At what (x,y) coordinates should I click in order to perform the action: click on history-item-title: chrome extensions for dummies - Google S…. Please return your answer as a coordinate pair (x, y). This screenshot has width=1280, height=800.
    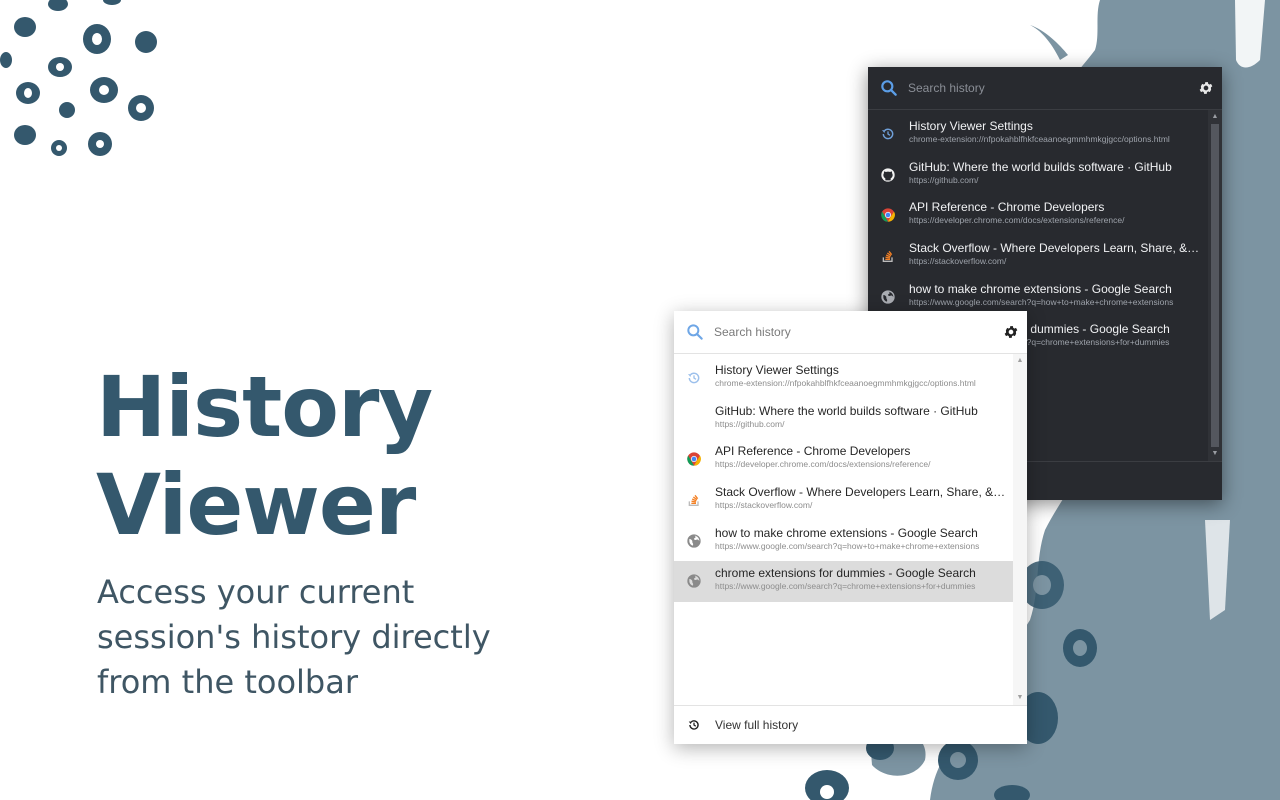
    Looking at the image, I should click on (845, 573).